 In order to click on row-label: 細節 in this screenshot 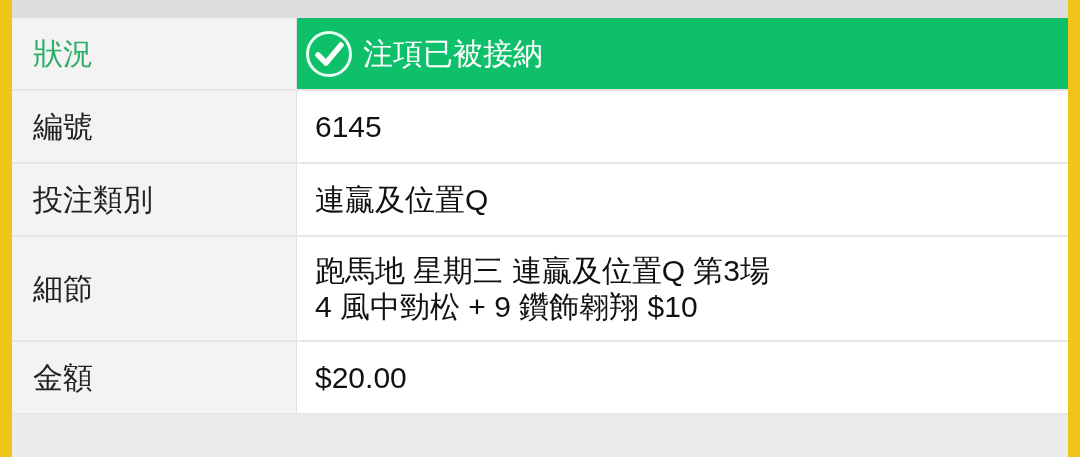, I will do `click(154, 288)`.